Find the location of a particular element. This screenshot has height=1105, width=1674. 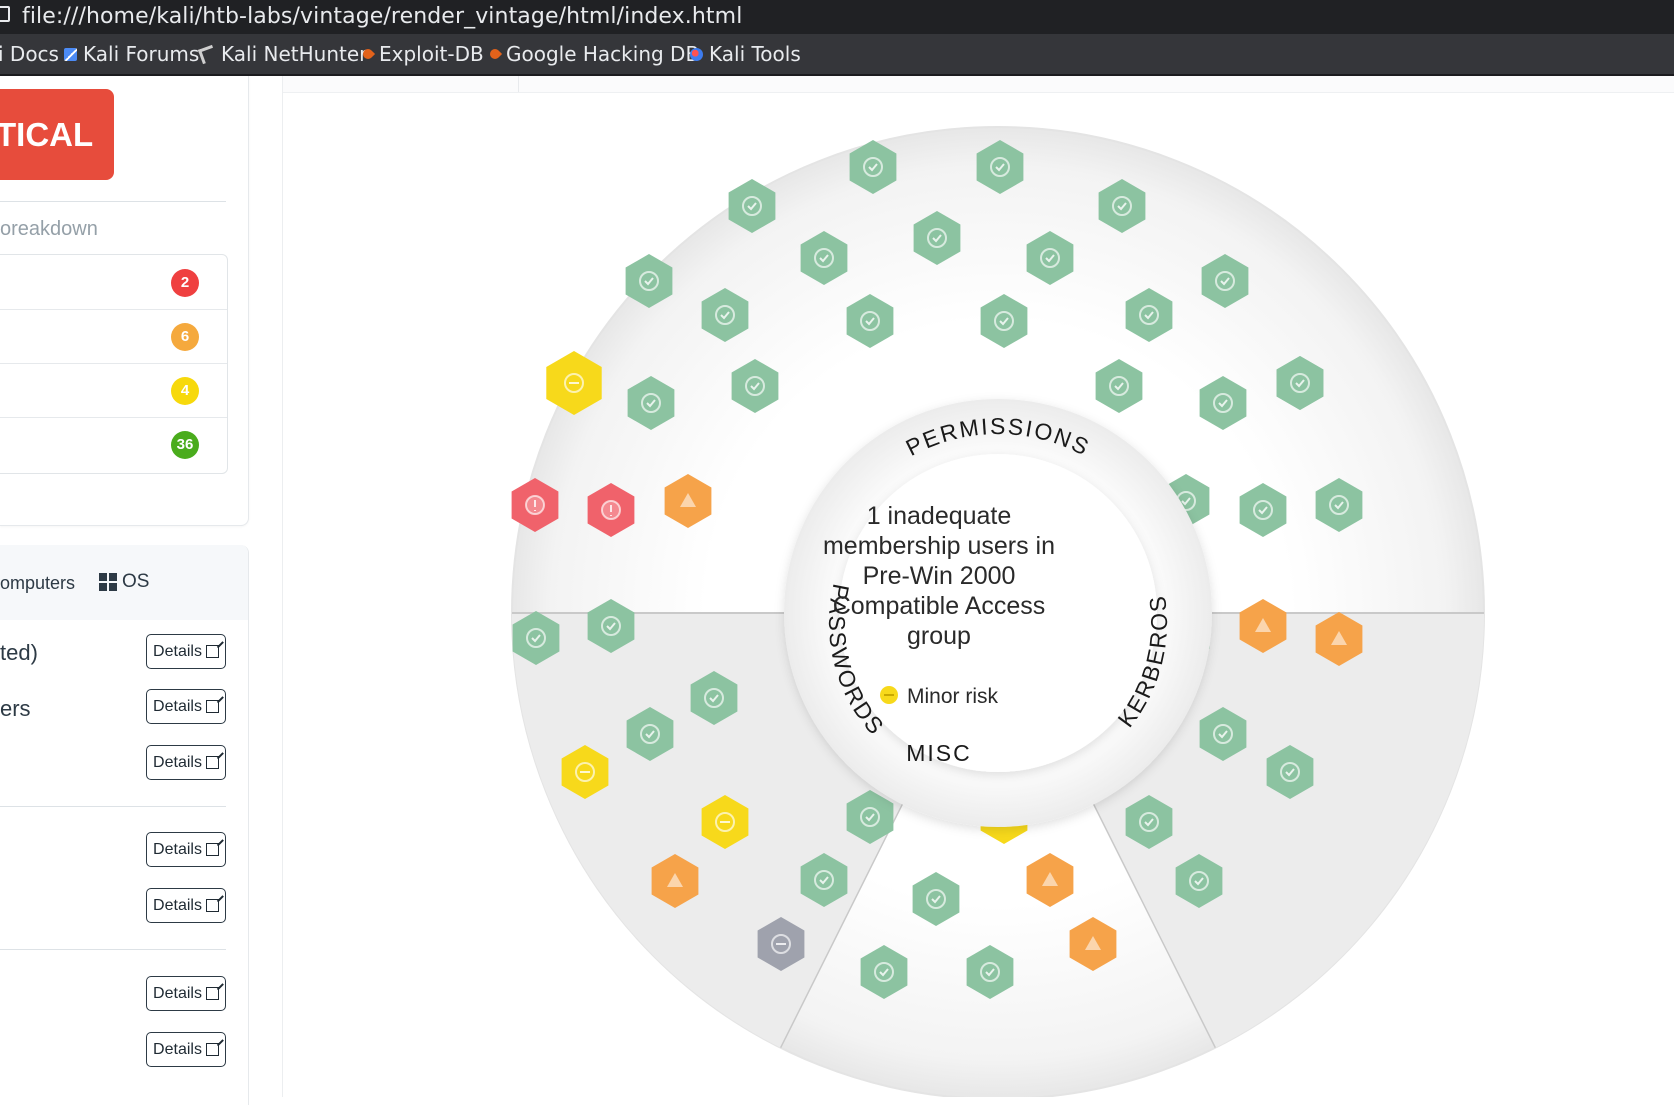

center-line: Compatible Access is located at coordinates (939, 606).